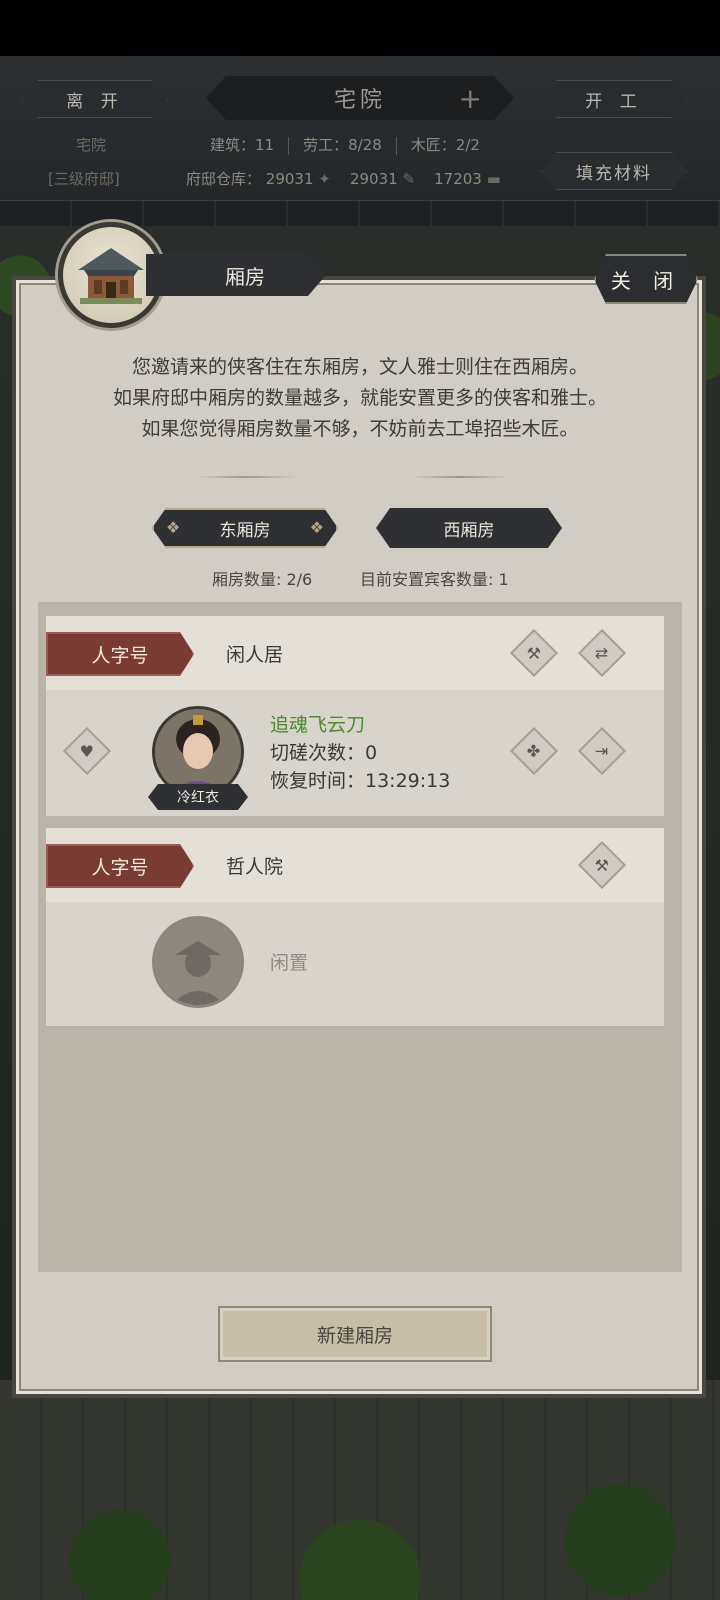  I want to click on room-header: 人字号 闲人居 ⚒ ⇄, so click(355, 653).